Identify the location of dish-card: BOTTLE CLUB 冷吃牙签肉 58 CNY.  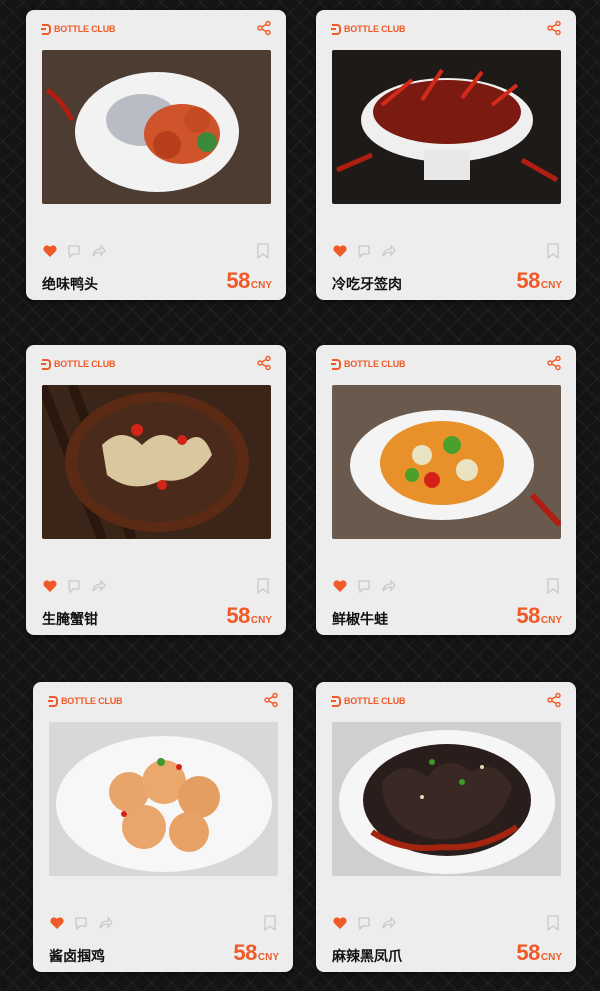
(446, 155).